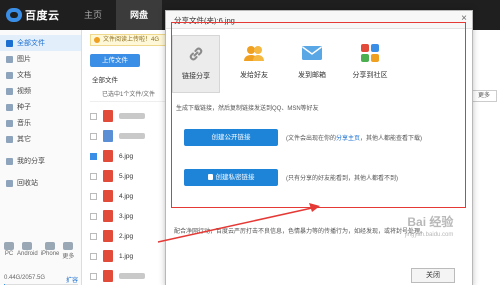 This screenshot has height=285, width=500. What do you see at coordinates (126, 236) in the screenshot?
I see `file-name: 2.jpg` at bounding box center [126, 236].